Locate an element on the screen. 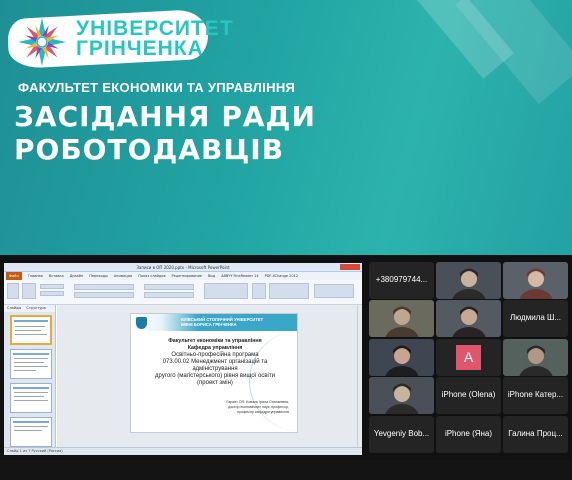  editing-group is located at coordinates (334, 291).